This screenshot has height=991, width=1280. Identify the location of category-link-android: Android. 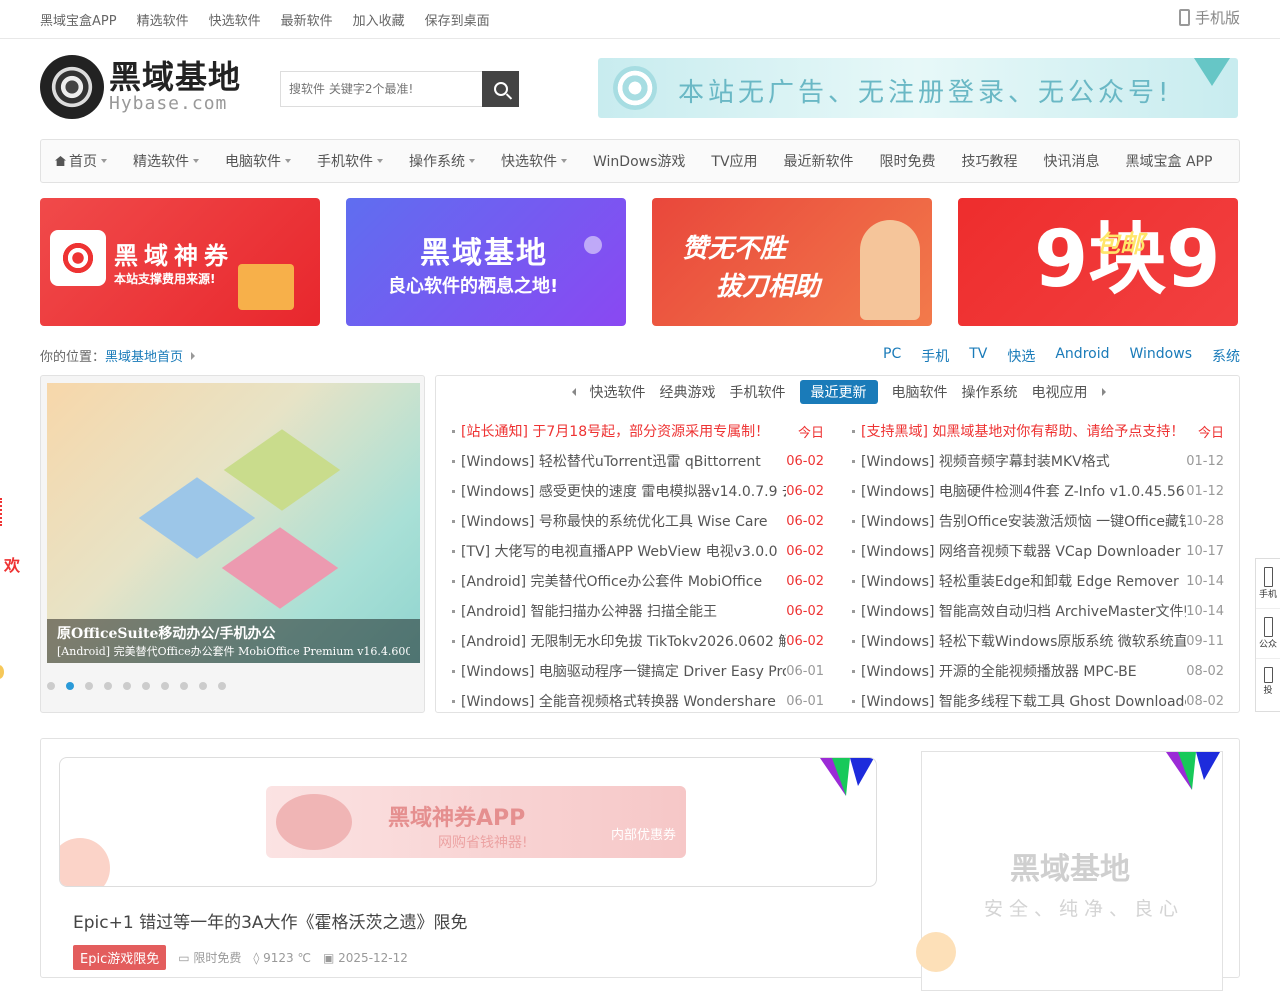
(1082, 356).